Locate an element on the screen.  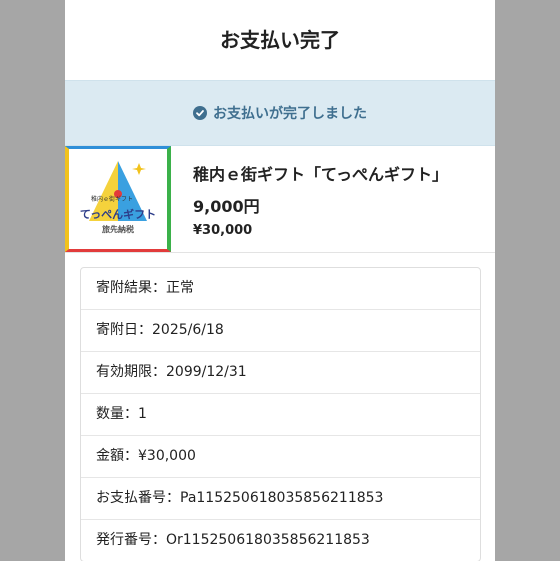
product-name: 稚内ｅ街ギフト「てっぺんギフト」 is located at coordinates (321, 174).